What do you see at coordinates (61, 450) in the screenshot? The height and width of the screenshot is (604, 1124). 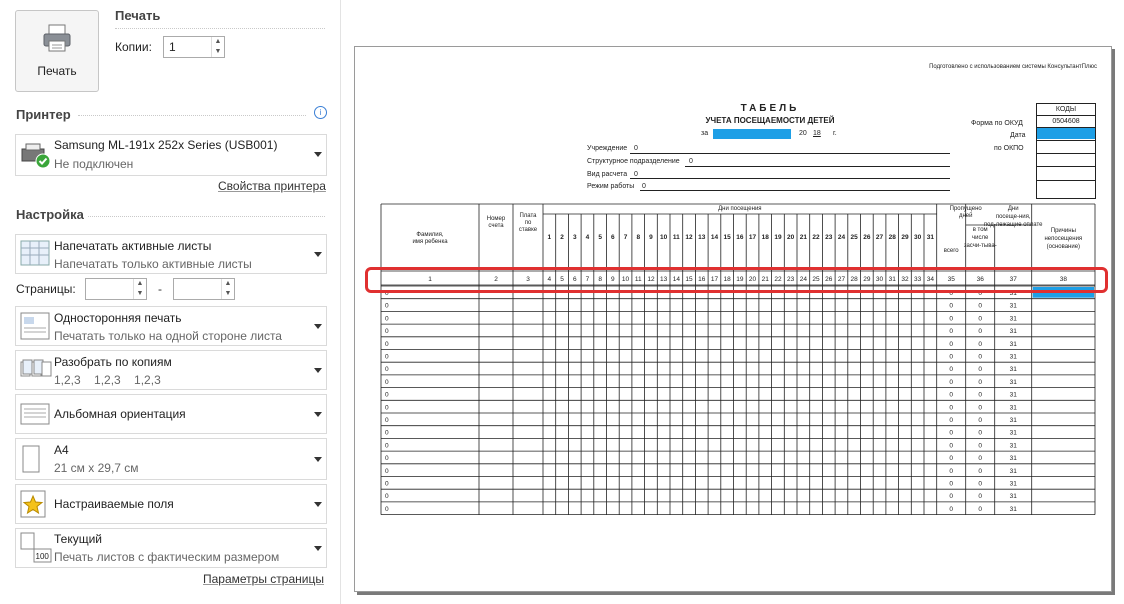 I see `paper-title: A4` at bounding box center [61, 450].